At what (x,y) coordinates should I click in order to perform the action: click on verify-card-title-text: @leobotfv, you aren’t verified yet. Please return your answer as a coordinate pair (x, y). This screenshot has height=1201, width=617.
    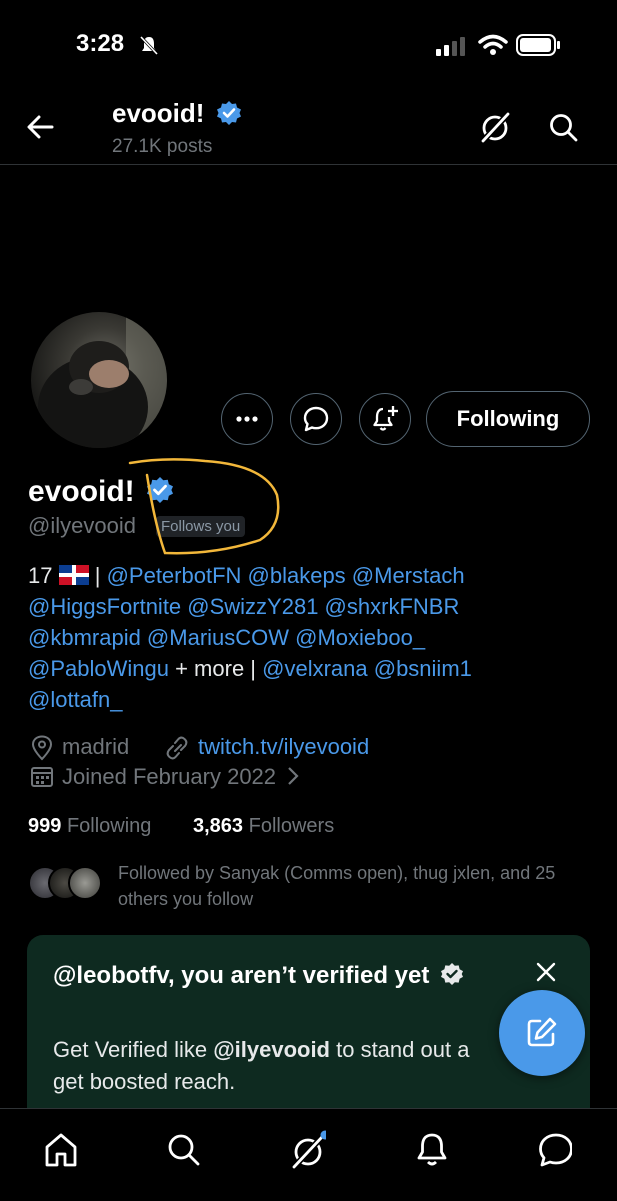
    Looking at the image, I should click on (241, 975).